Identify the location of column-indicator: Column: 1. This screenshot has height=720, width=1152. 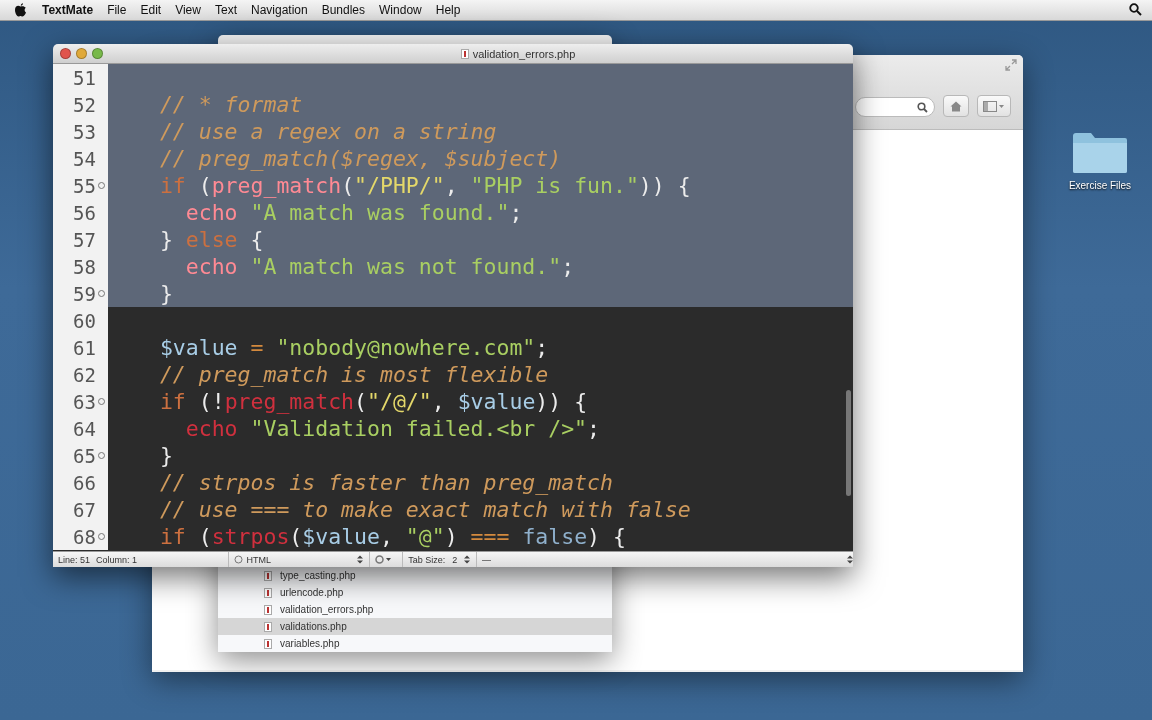
(117, 559).